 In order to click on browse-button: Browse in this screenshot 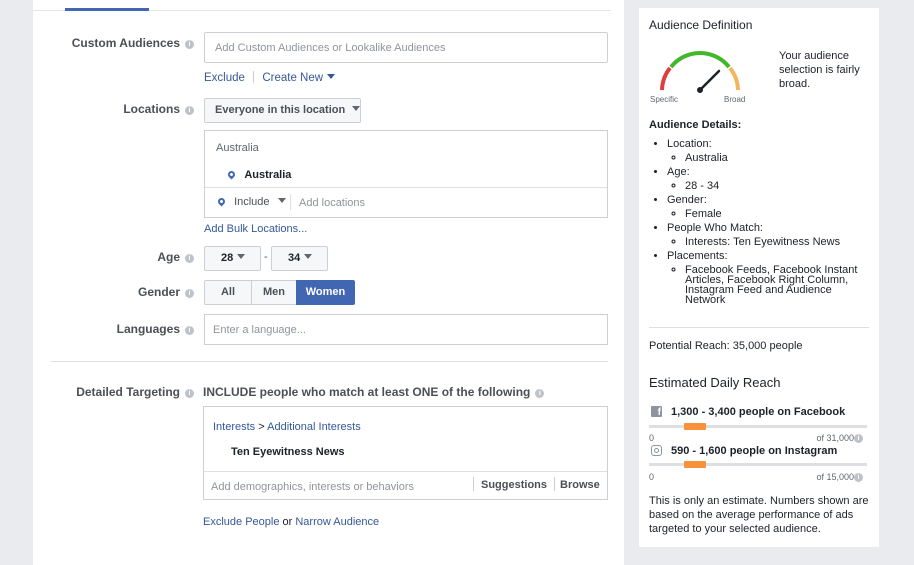, I will do `click(580, 485)`.